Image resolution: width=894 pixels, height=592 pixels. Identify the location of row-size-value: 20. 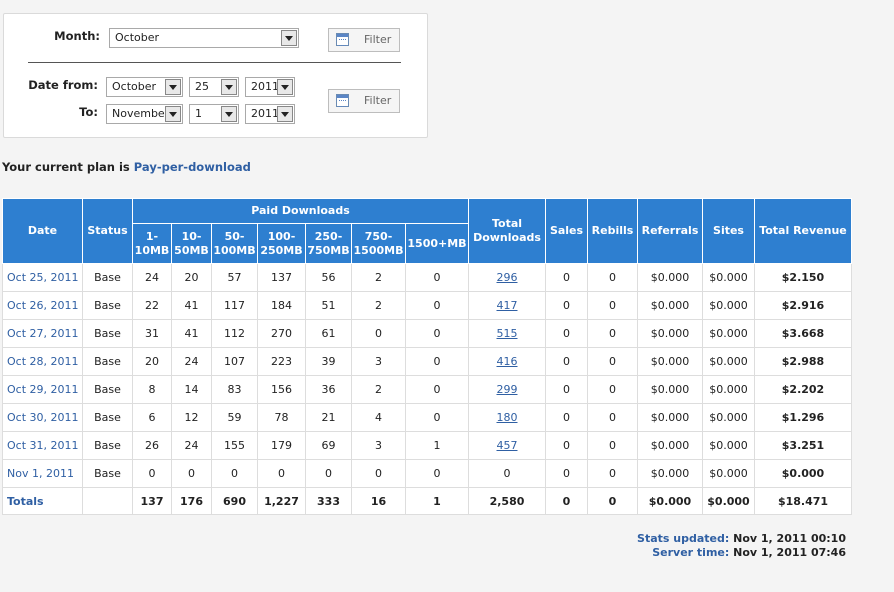
(152, 361).